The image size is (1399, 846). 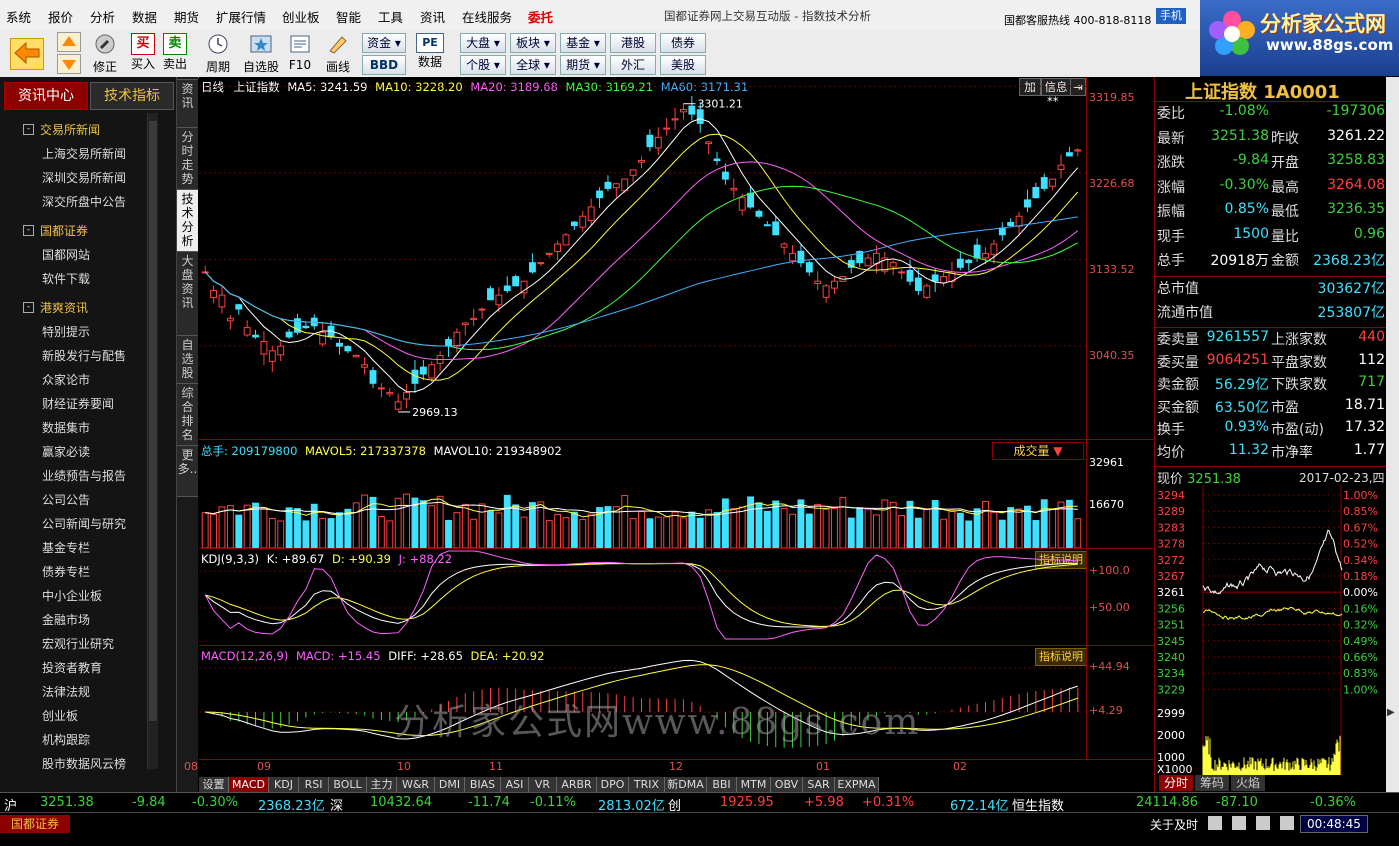 I want to click on news-category: 交易所新闻, so click(x=70, y=129).